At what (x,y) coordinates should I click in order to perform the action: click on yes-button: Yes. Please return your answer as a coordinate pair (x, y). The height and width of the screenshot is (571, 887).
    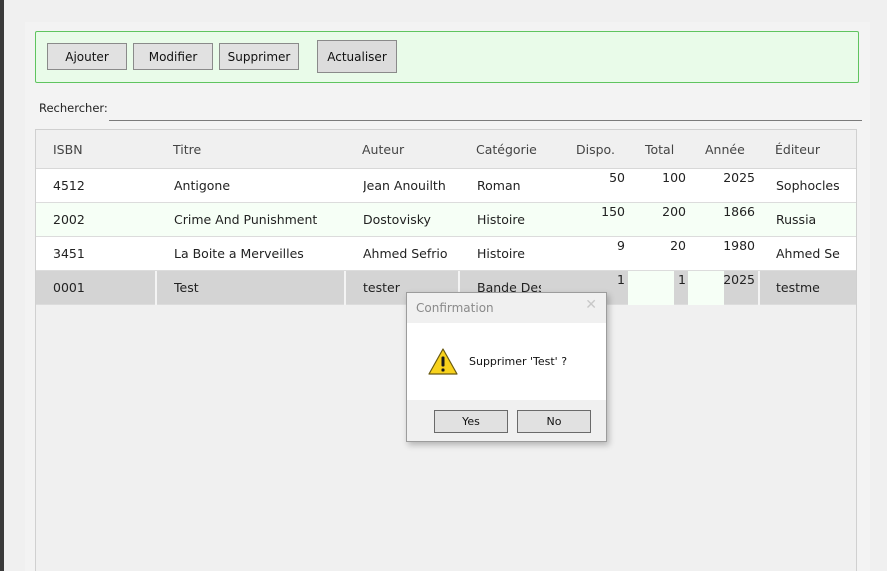
    Looking at the image, I should click on (471, 421).